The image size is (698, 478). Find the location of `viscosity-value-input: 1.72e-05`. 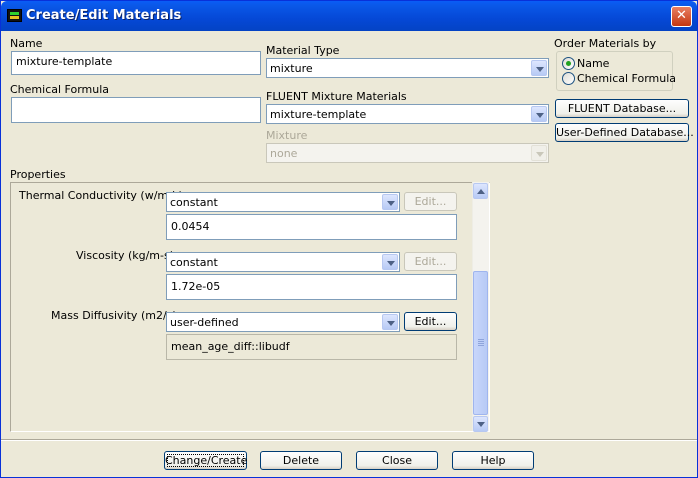

viscosity-value-input: 1.72e-05 is located at coordinates (311, 287).